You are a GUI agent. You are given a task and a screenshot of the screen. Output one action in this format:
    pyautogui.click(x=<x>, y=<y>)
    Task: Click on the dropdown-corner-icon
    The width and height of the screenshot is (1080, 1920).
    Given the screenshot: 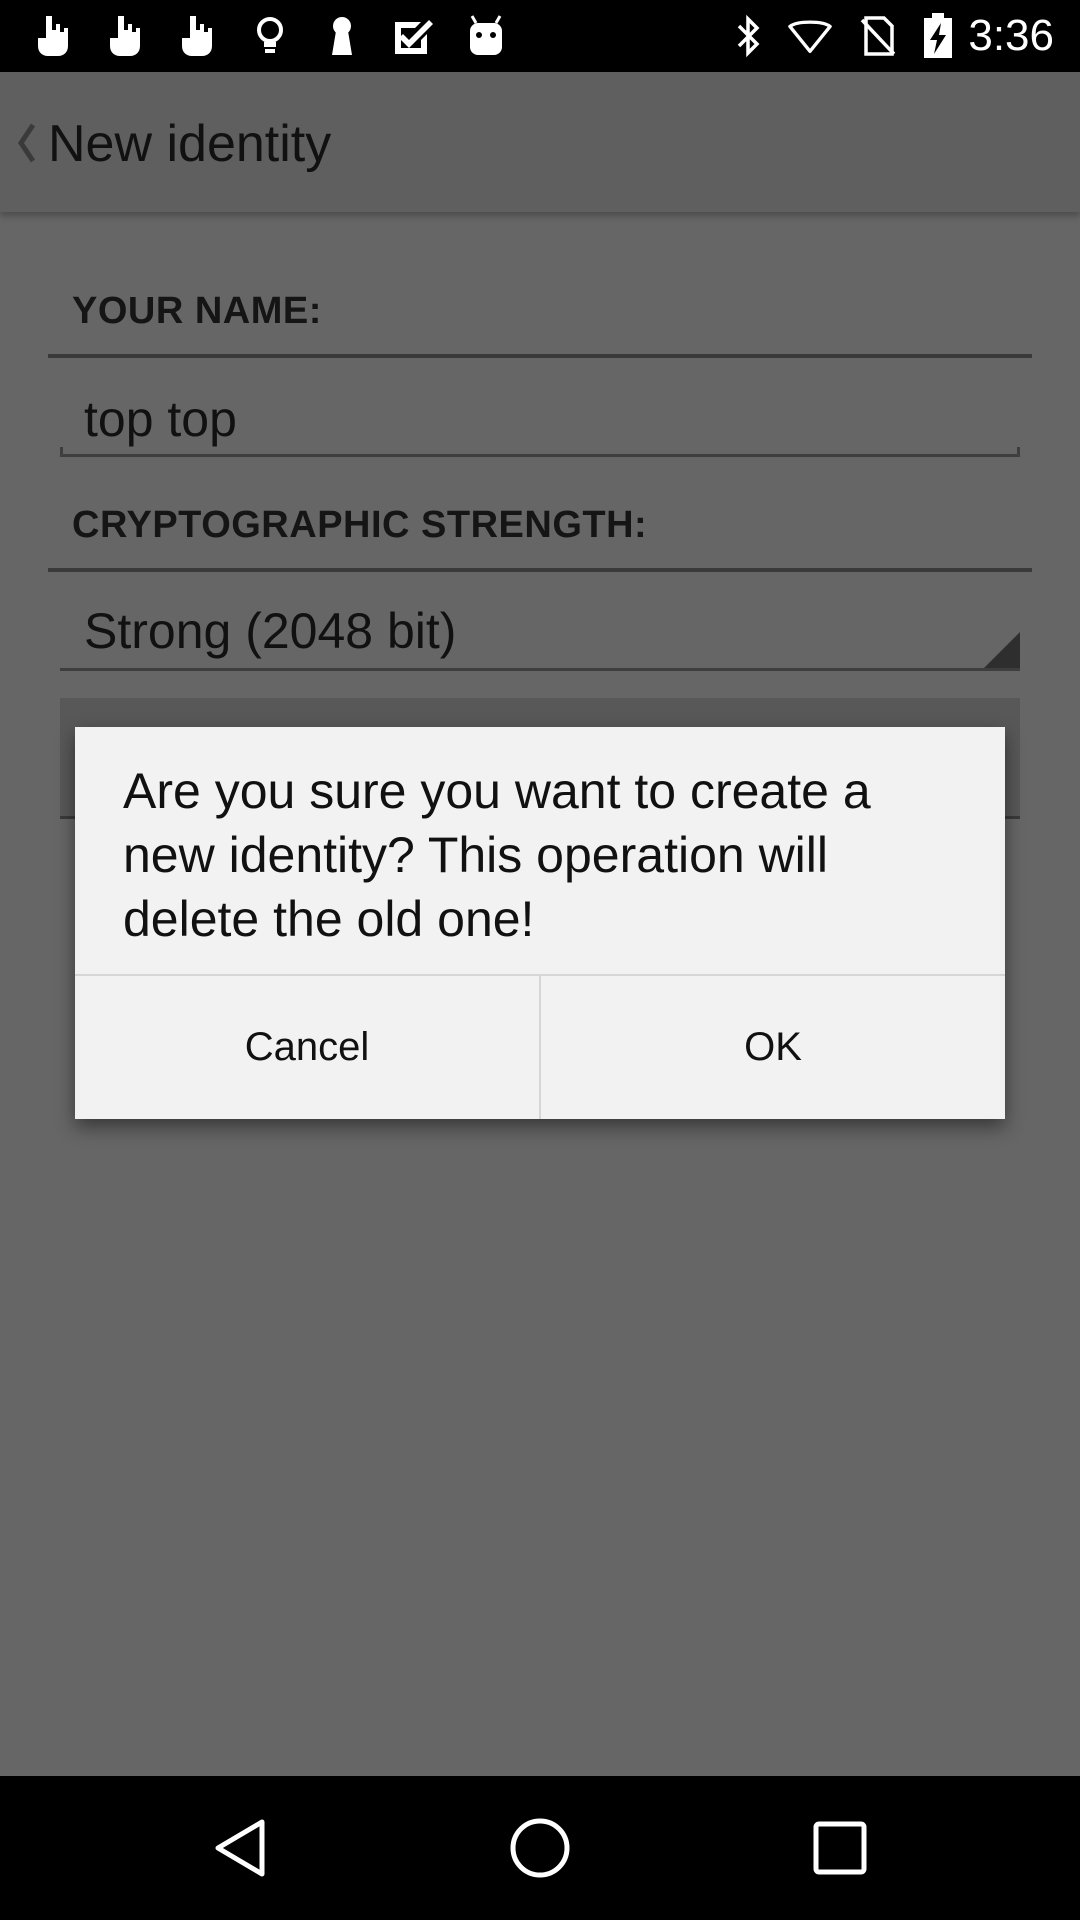 What is the action you would take?
    pyautogui.click(x=1002, y=650)
    